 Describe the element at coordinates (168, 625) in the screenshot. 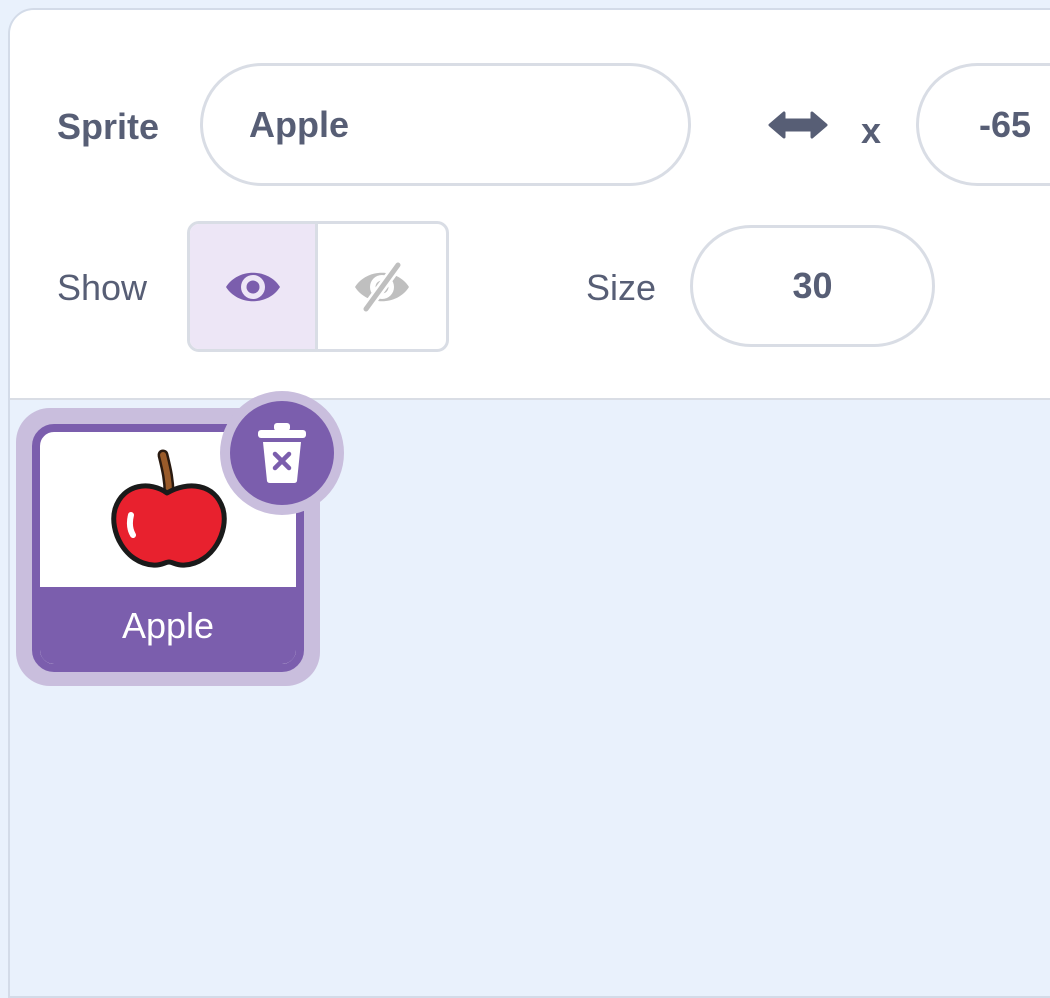

I see `sprite-tile-name: Apple` at that location.